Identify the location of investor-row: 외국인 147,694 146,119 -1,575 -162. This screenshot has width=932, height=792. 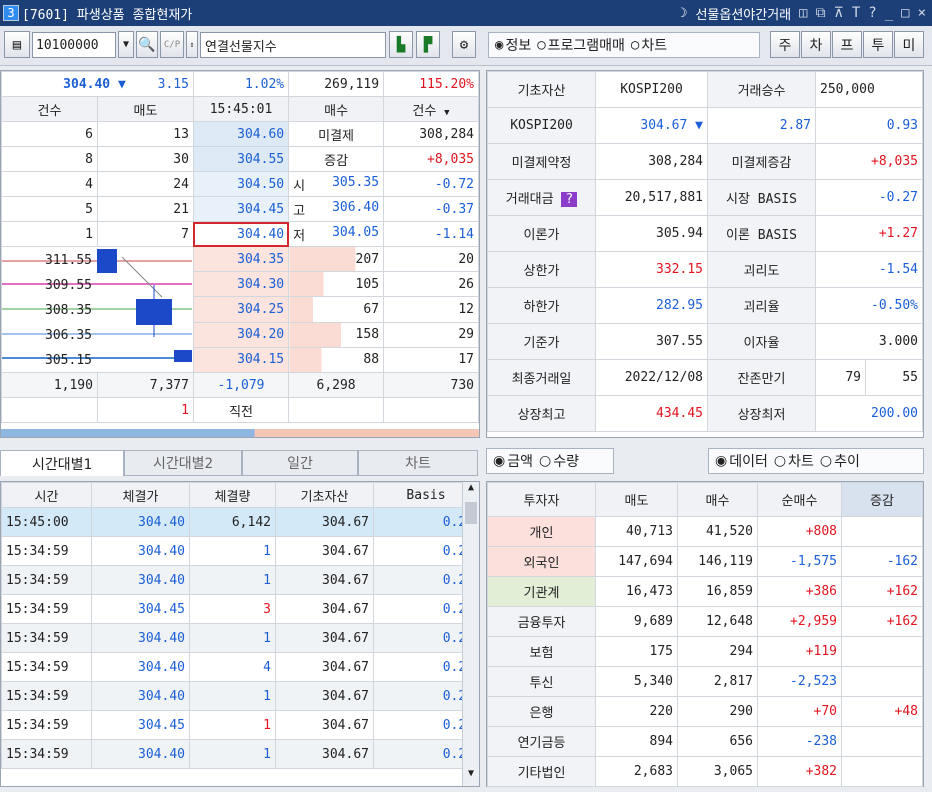
(705, 561).